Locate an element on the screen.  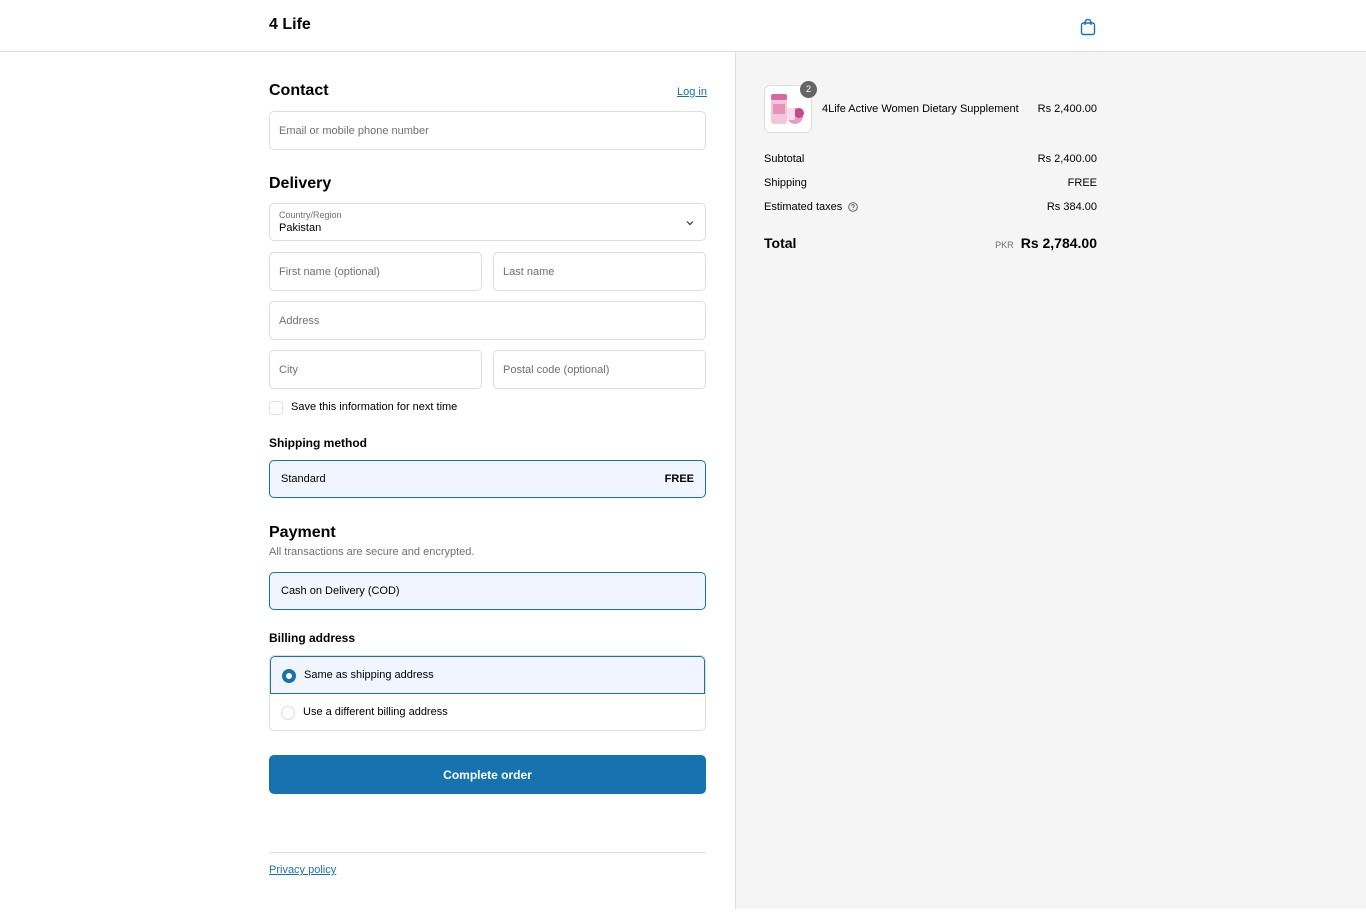
quantity-badge: 2 is located at coordinates (808, 89).